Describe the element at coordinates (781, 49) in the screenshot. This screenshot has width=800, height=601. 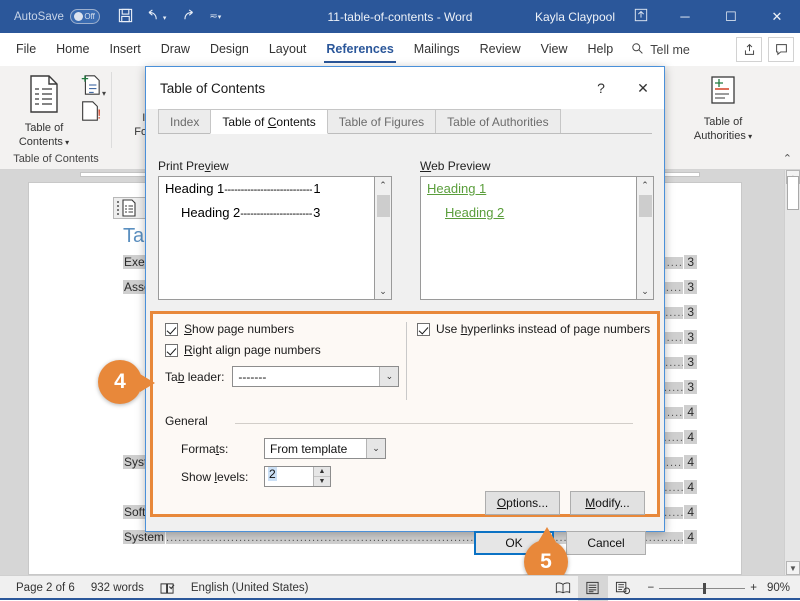
I see `comments-icon` at that location.